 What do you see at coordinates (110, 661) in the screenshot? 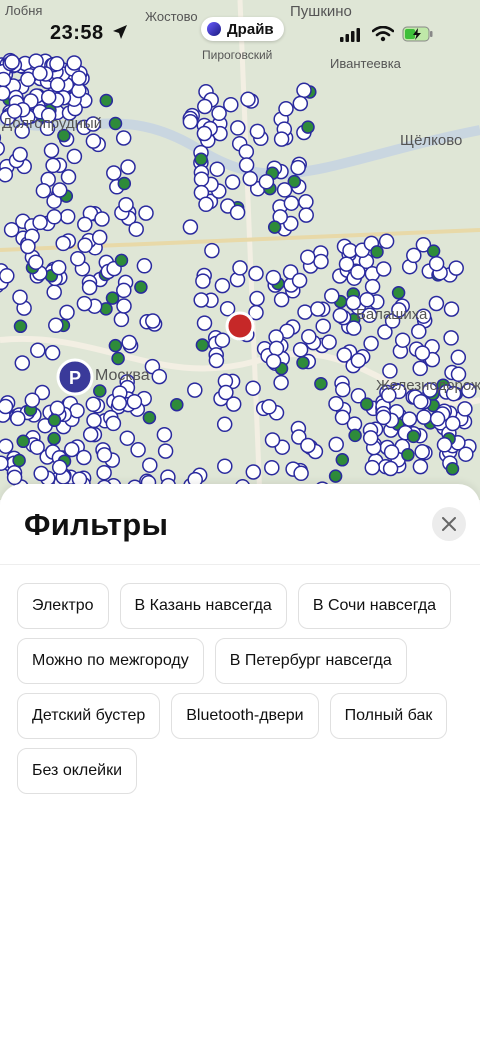
I see `filter-chip: Можно по межгороду` at bounding box center [110, 661].